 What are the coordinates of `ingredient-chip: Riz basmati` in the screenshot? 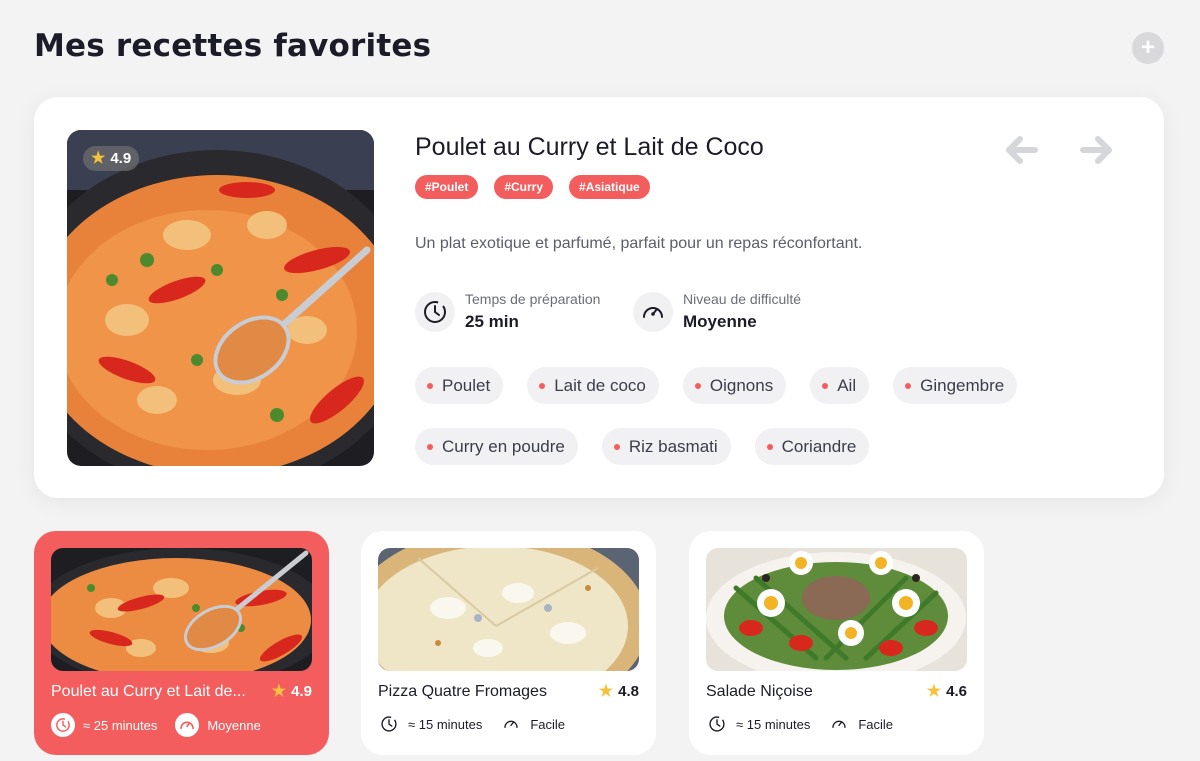 It's located at (666, 446).